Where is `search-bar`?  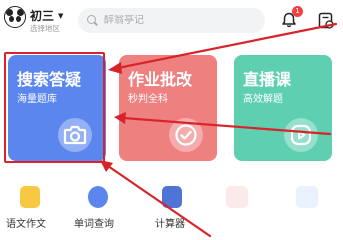 search-bar is located at coordinates (171, 20).